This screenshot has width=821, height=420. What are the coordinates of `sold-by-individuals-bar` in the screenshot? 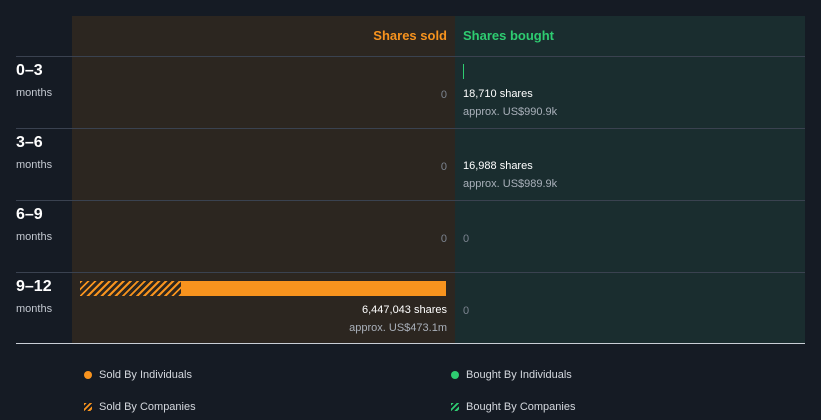 It's located at (313, 288).